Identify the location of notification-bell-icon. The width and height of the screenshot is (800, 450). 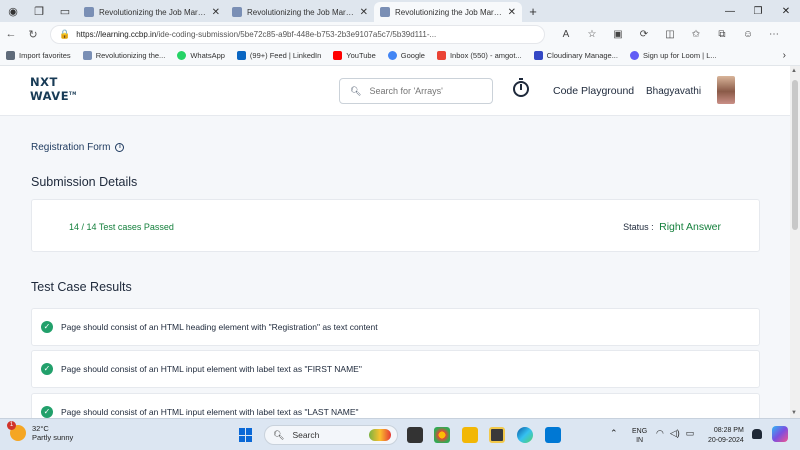
(757, 434).